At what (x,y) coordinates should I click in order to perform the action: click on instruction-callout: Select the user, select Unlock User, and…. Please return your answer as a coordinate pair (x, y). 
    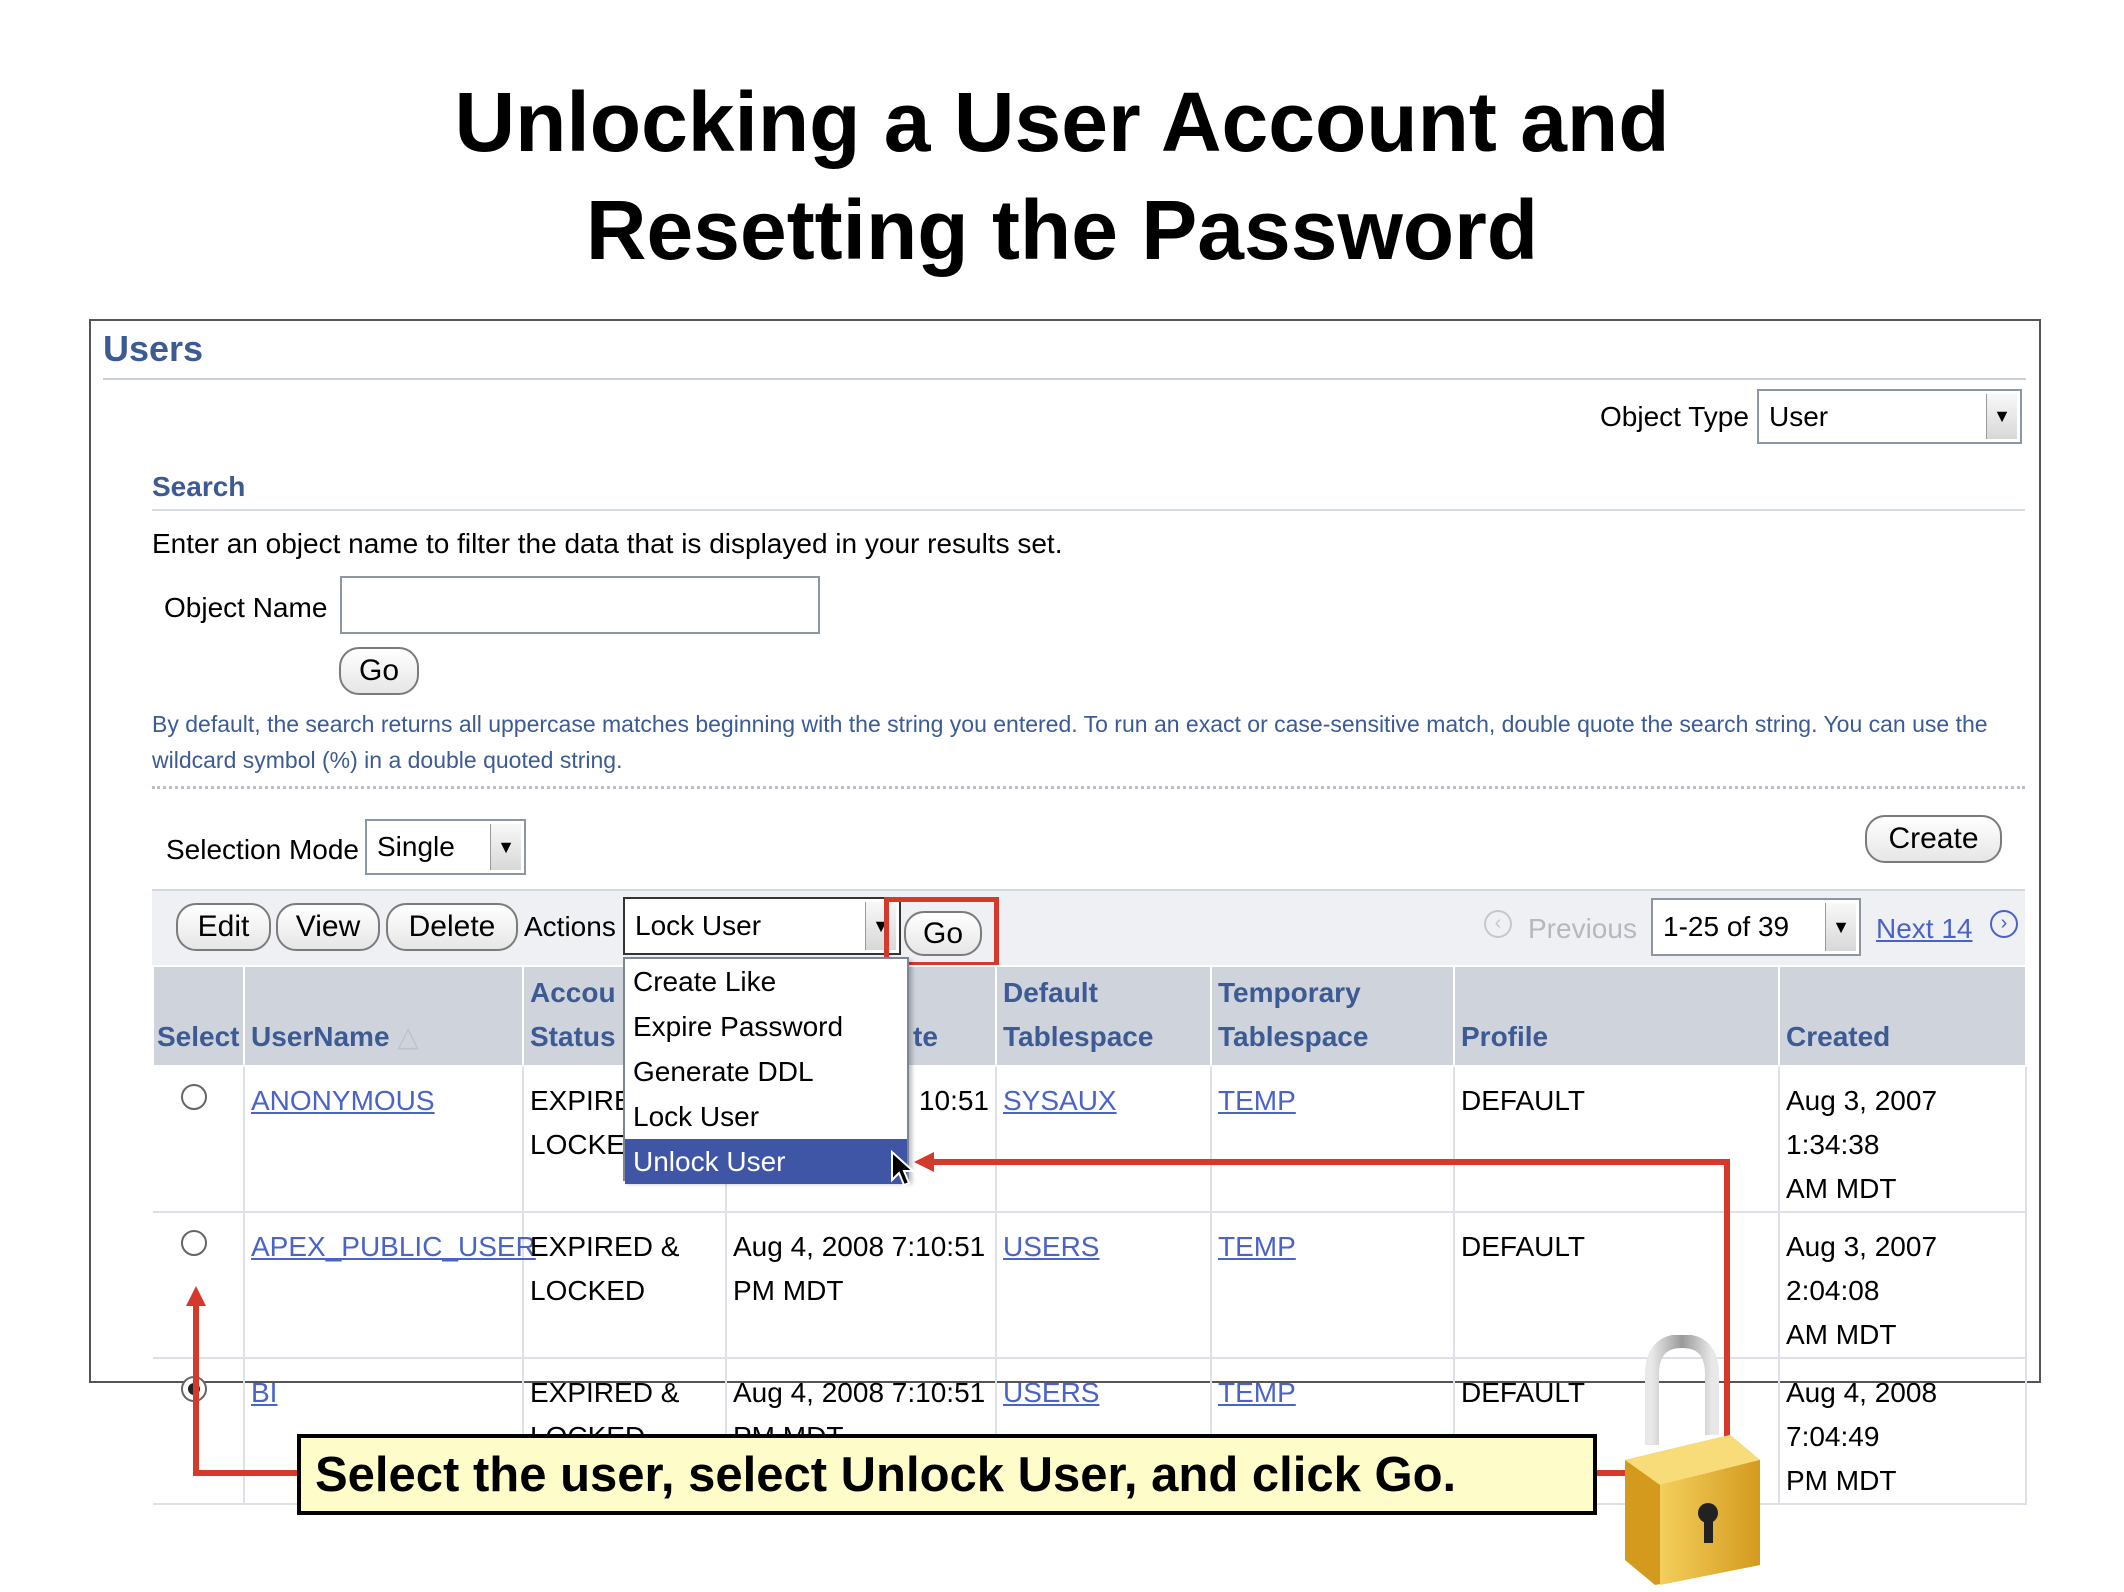
    Looking at the image, I should click on (947, 1474).